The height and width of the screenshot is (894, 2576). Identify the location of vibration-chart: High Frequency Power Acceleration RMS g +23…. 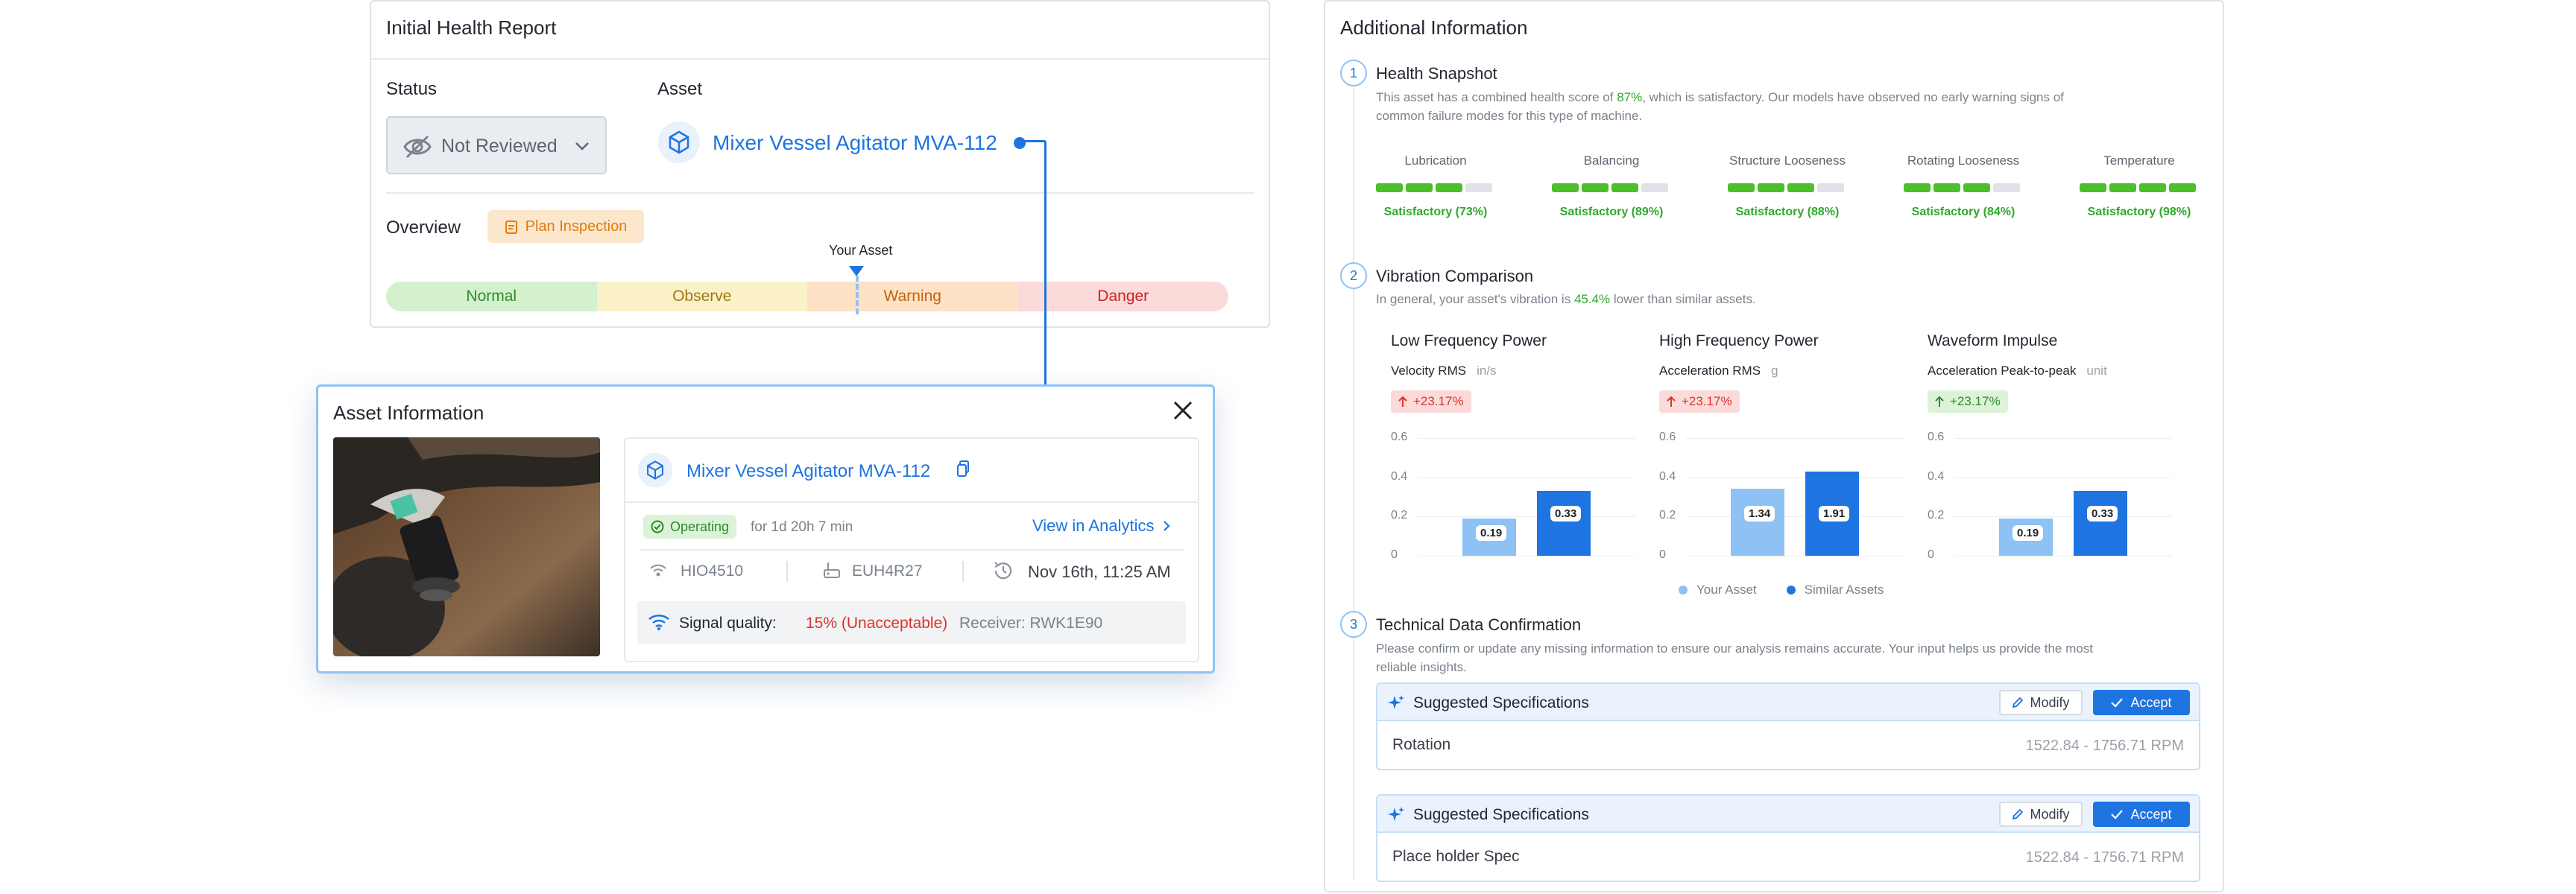
(1786, 447).